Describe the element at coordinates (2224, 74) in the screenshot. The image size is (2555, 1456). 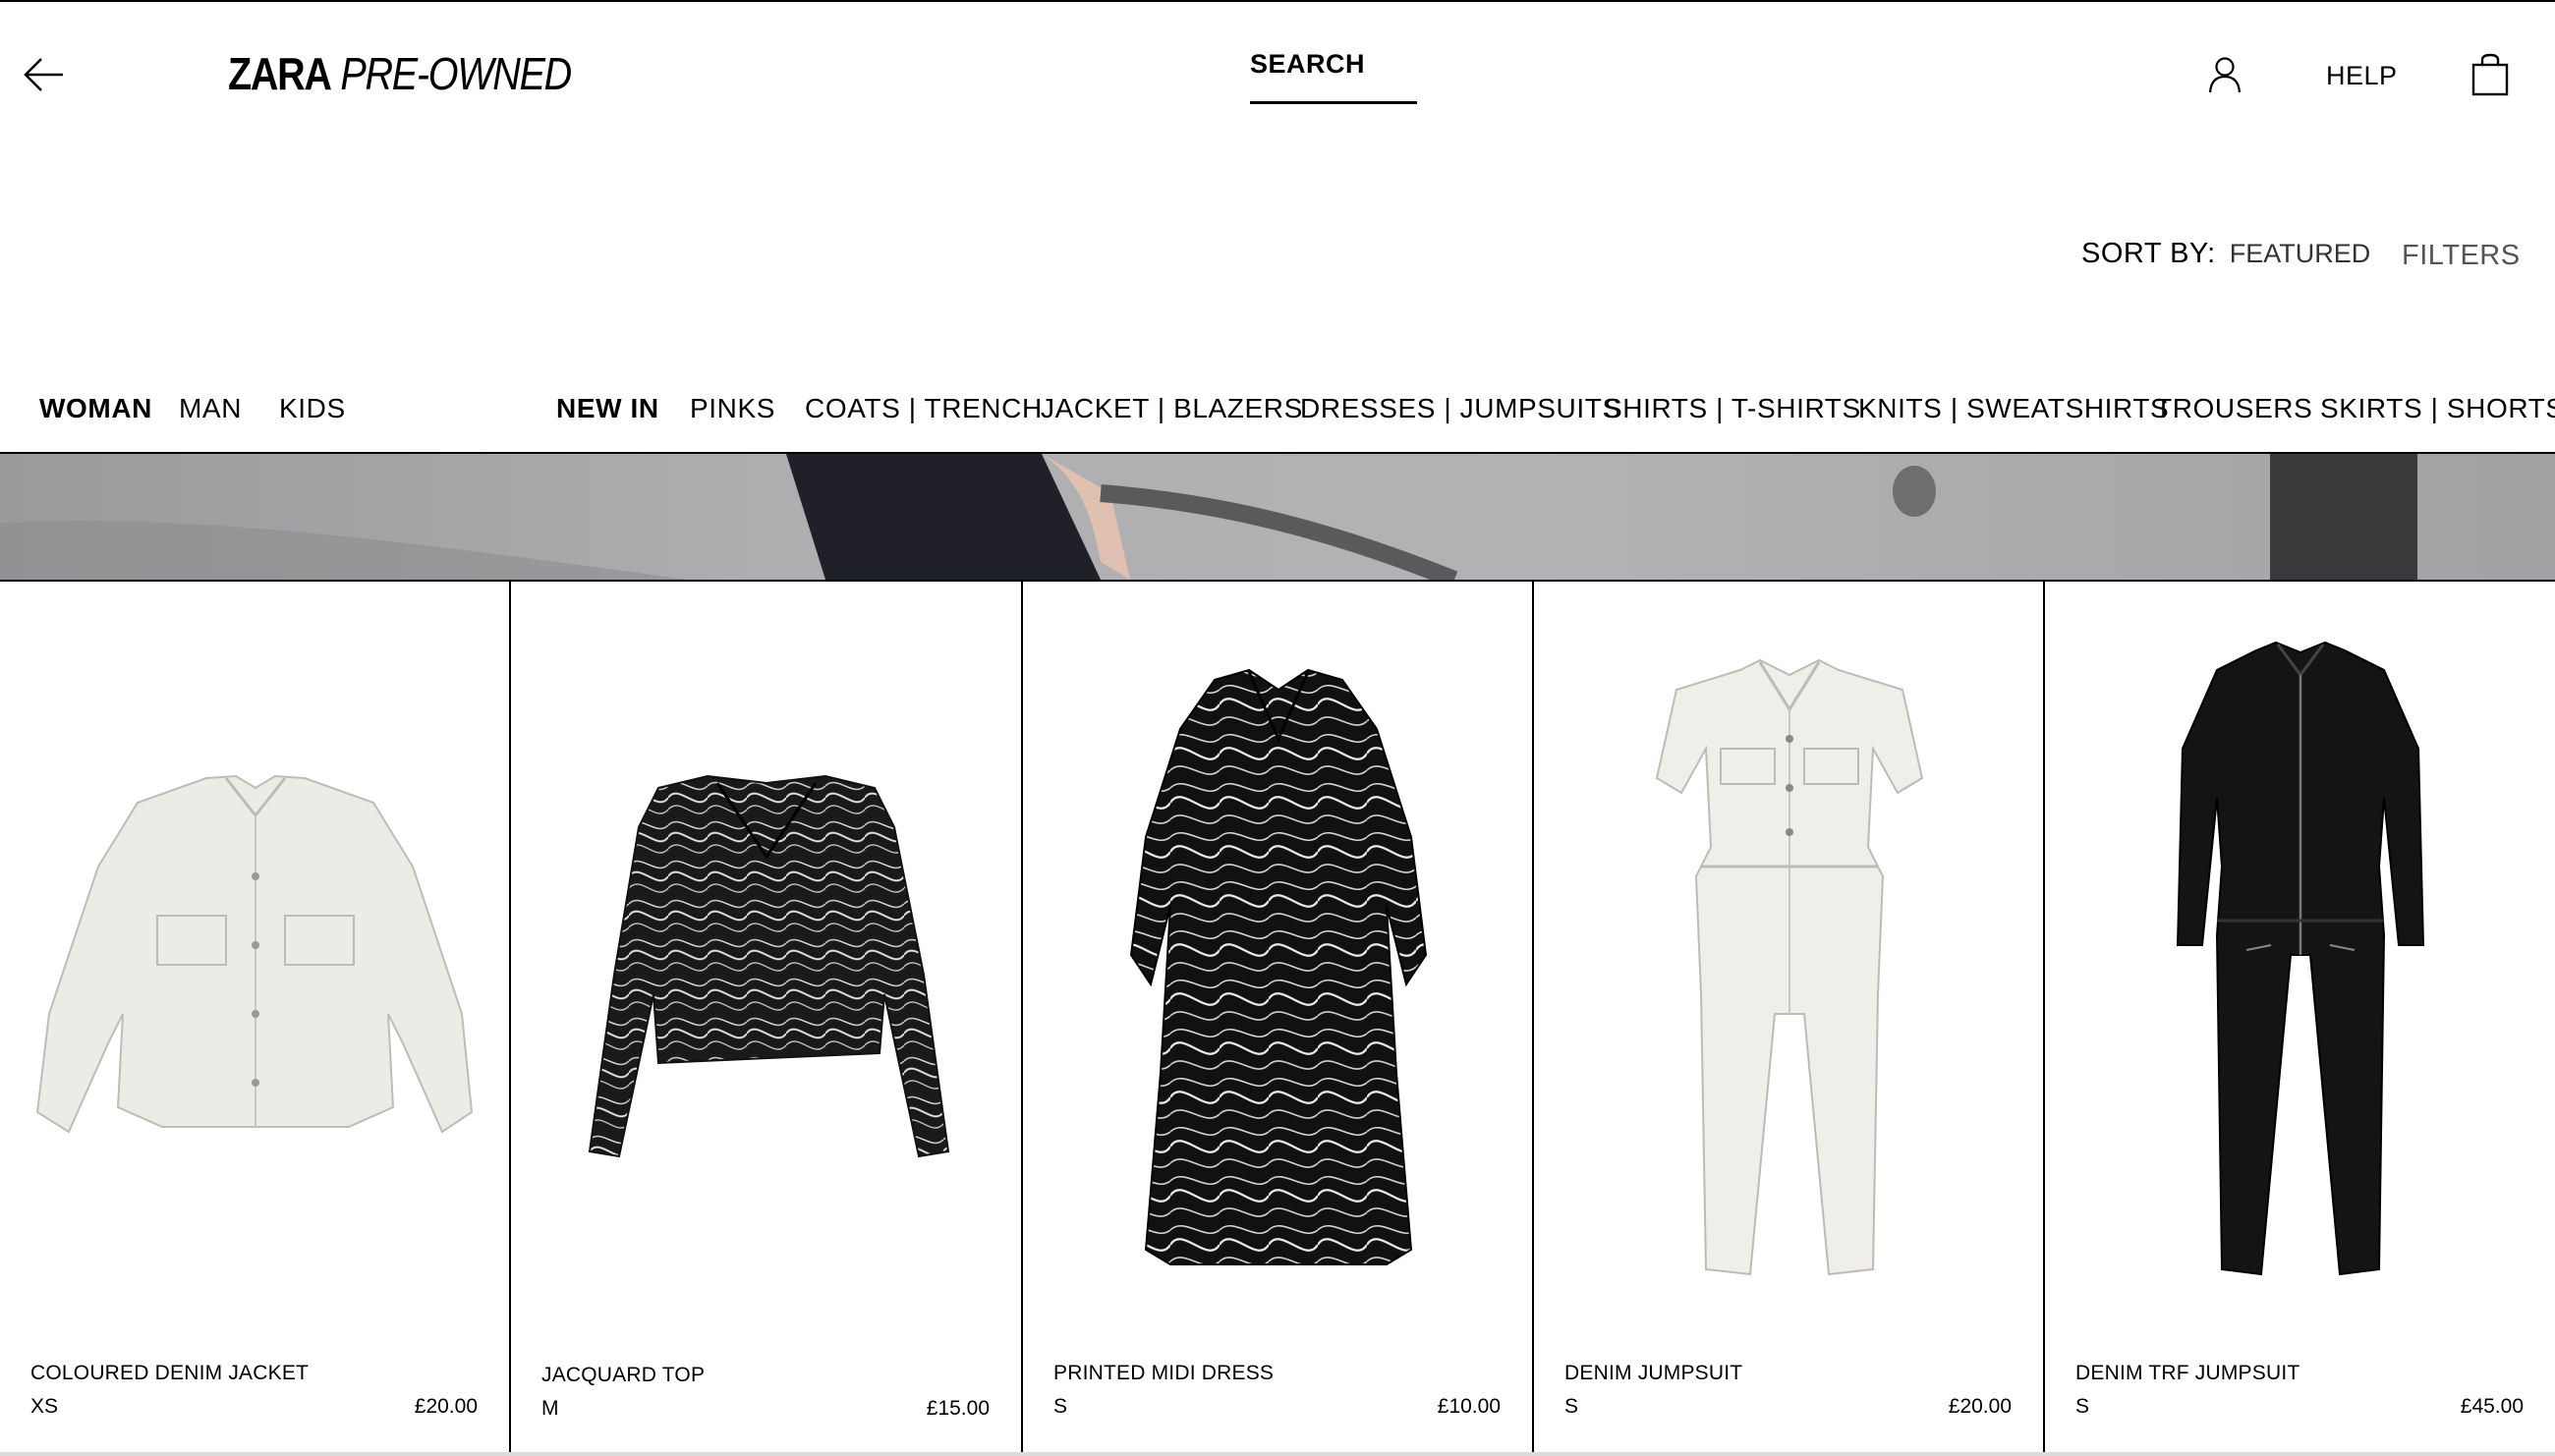
I see `account-icon` at that location.